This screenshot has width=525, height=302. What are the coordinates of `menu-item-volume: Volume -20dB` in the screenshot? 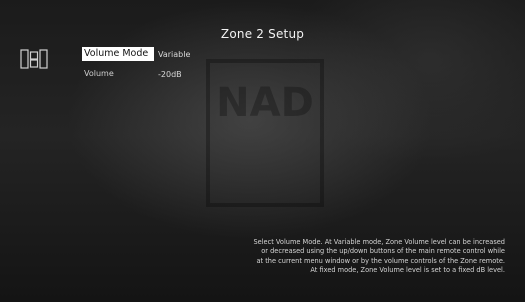 It's located at (132, 74).